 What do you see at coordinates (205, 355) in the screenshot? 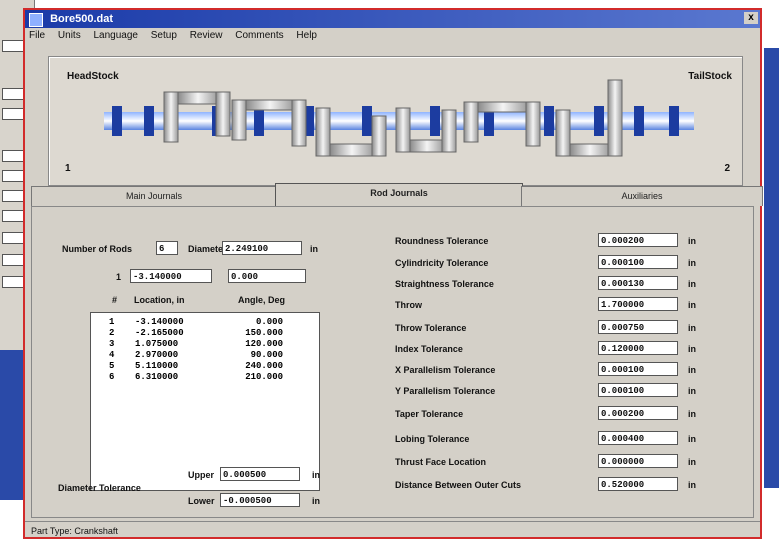
I see `list-item: 4 2.970000 90.000` at bounding box center [205, 355].